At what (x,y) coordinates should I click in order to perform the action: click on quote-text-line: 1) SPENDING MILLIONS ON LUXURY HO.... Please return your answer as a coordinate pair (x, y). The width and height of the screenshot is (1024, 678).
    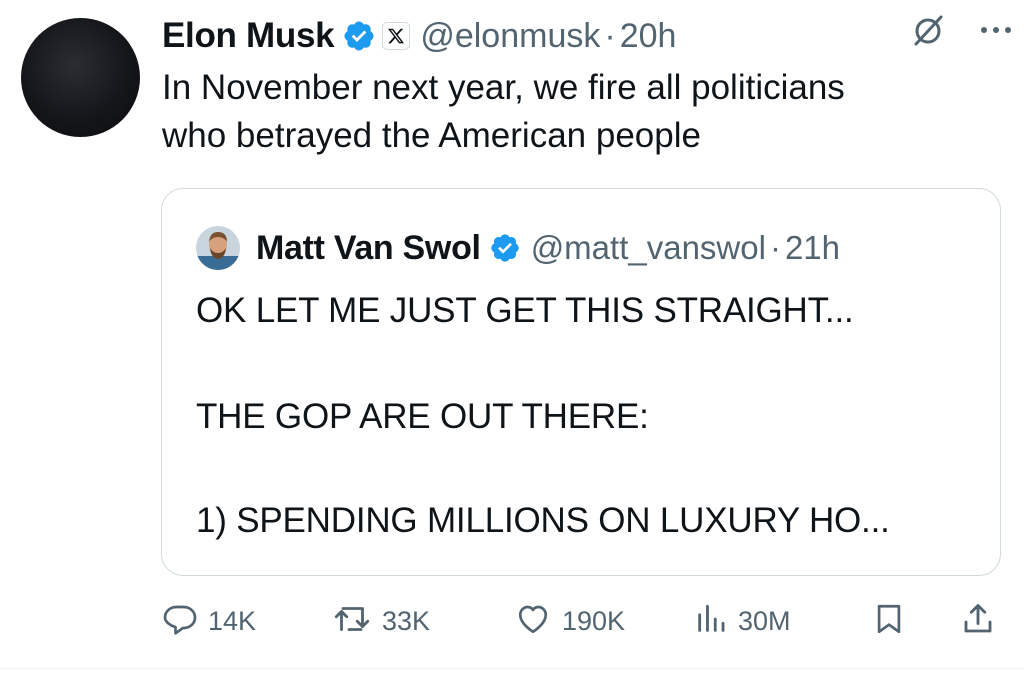
    Looking at the image, I should click on (543, 520).